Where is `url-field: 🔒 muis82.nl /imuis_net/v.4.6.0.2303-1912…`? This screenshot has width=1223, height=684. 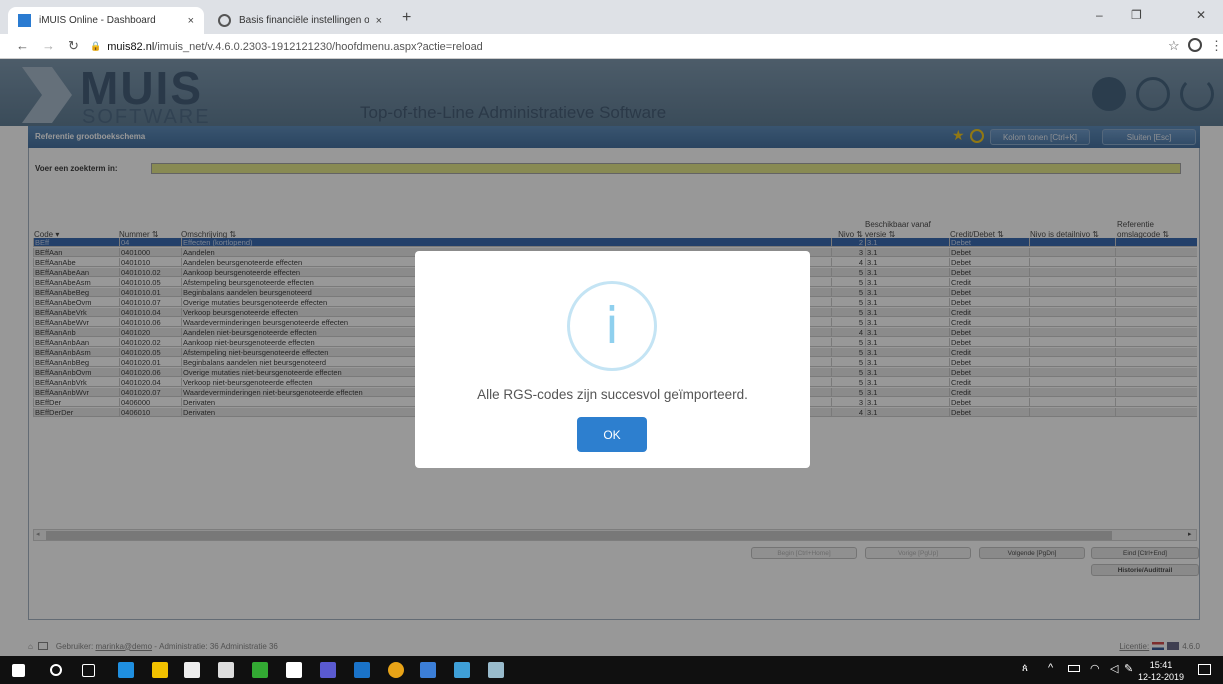
url-field: 🔒 muis82.nl /imuis_net/v.4.6.0.2303-1912… is located at coordinates (615, 46).